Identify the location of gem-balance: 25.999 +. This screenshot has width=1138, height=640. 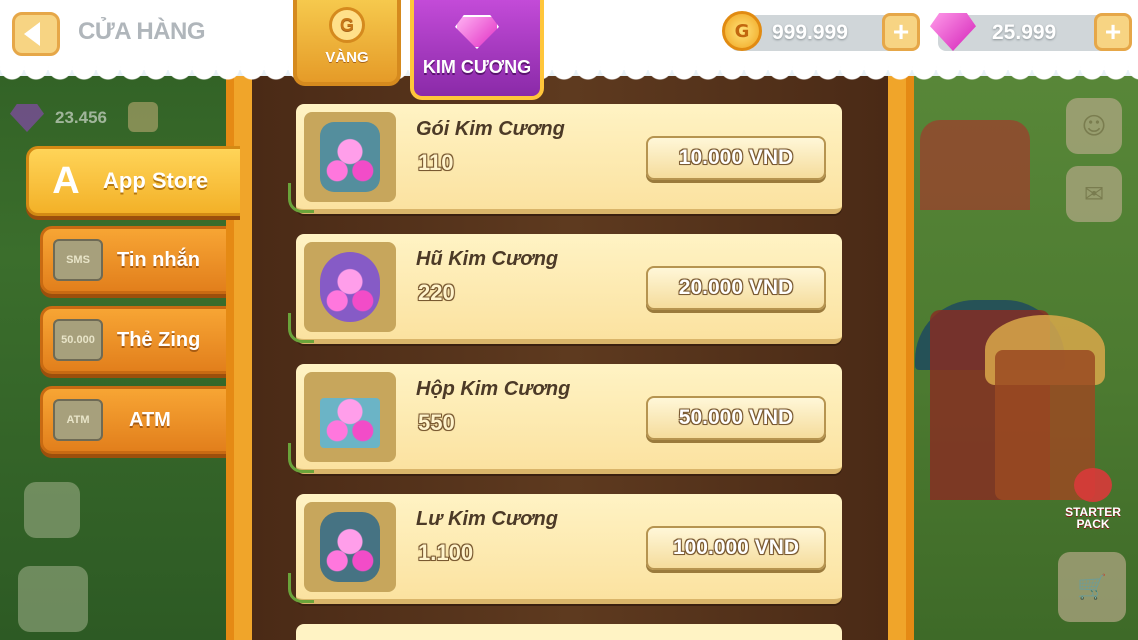
(1031, 32).